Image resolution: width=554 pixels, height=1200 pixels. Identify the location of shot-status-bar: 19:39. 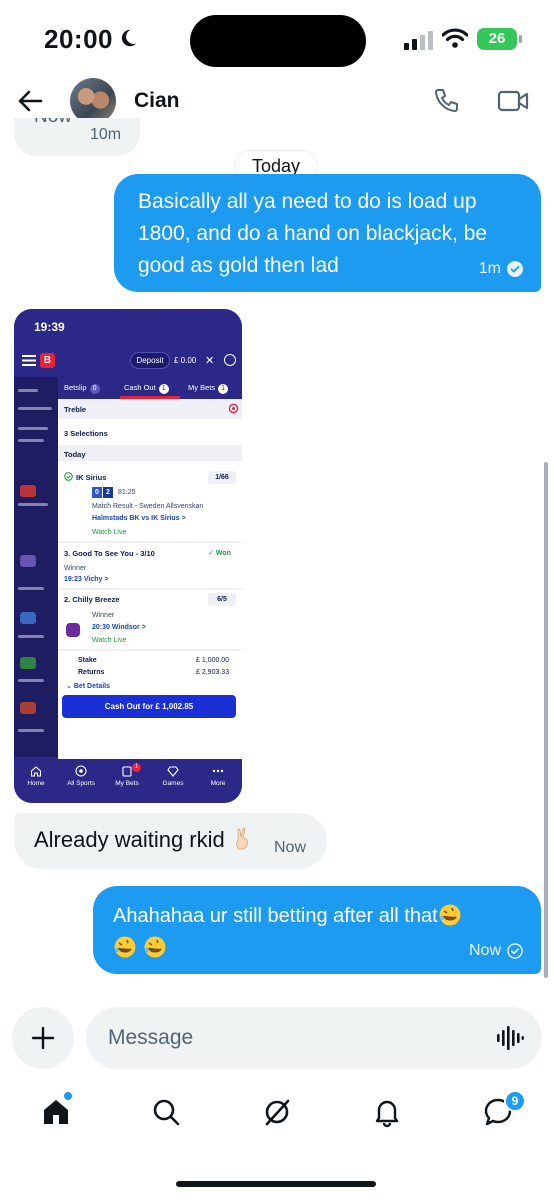
(128, 327).